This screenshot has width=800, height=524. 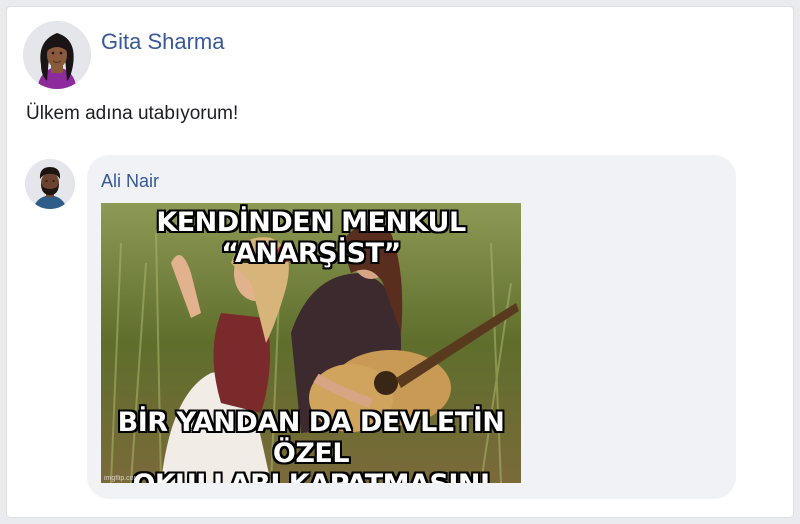 What do you see at coordinates (50, 184) in the screenshot?
I see `man-avatar-icon` at bounding box center [50, 184].